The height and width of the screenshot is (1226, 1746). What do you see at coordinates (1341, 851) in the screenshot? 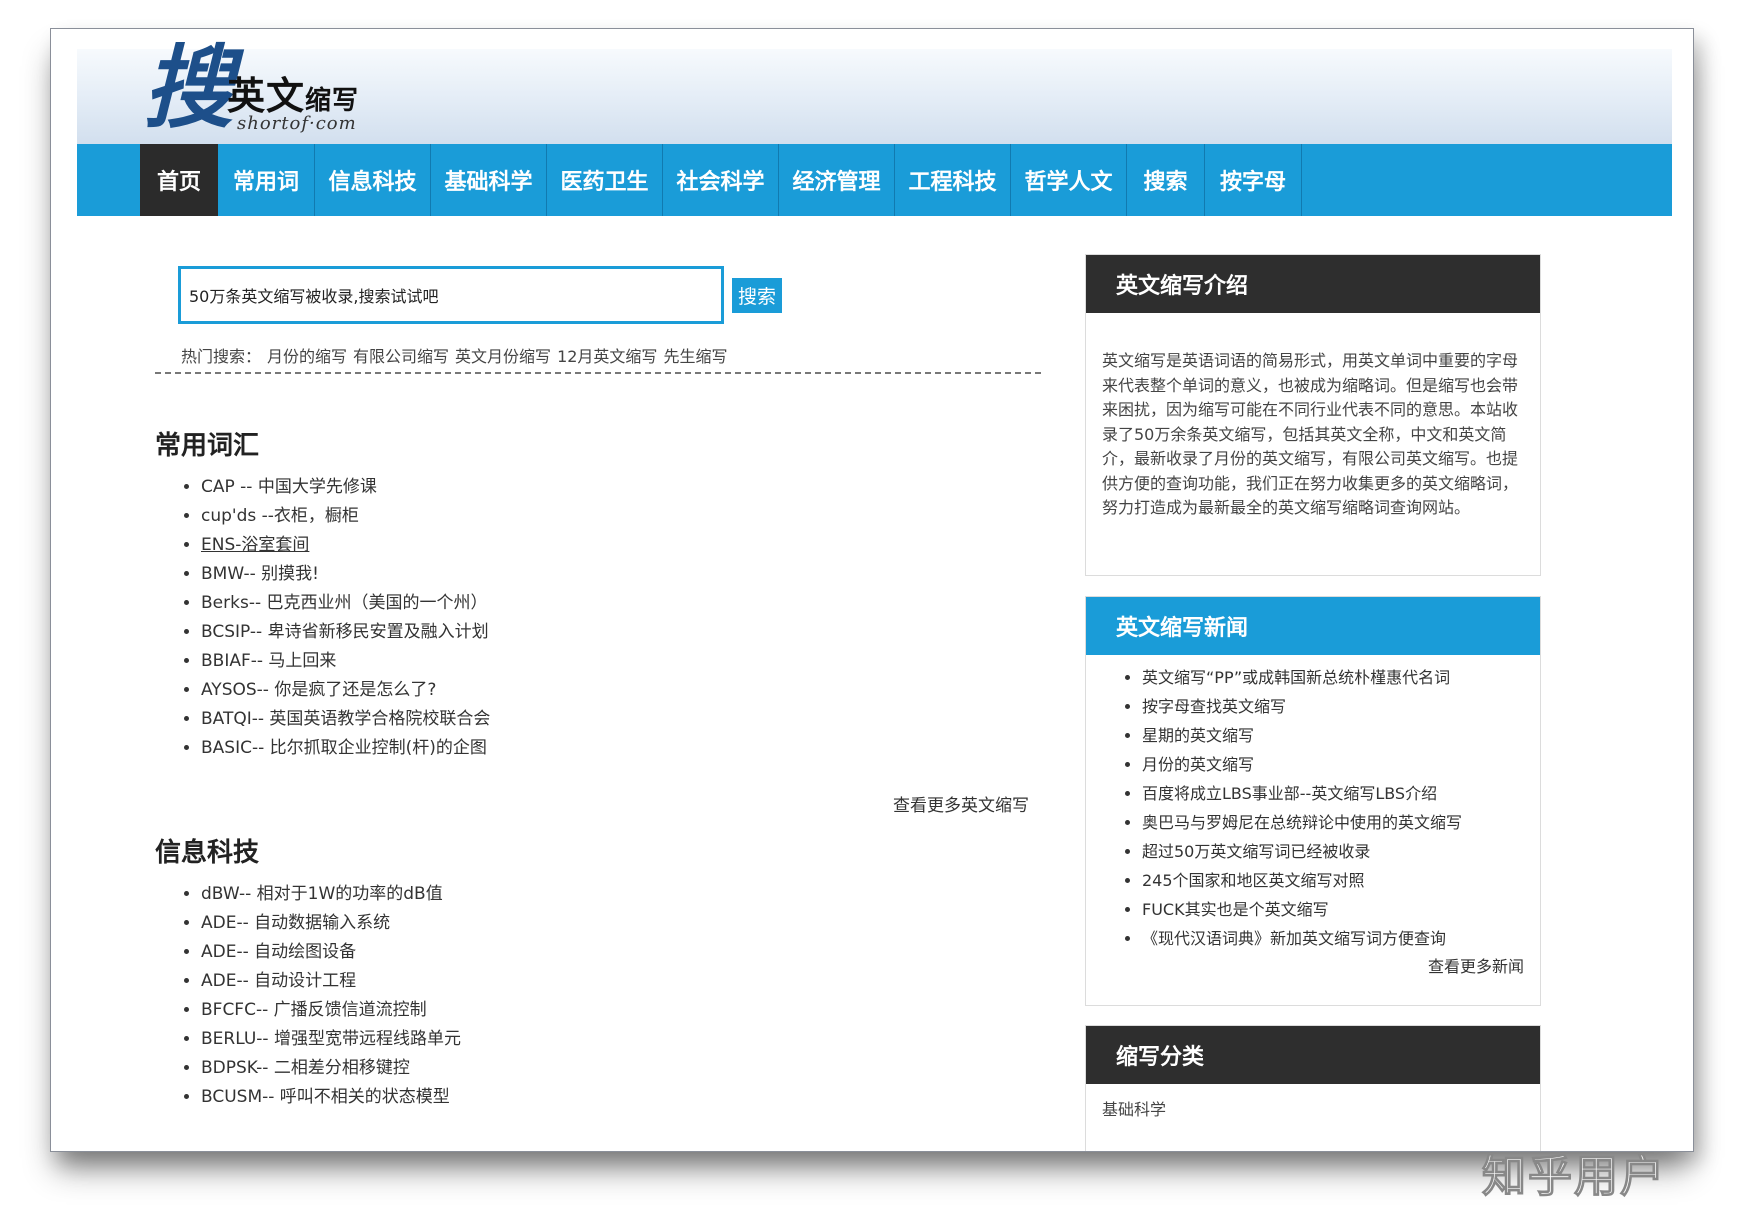
I see `news-item: 超过50万英文缩写词已经被收录` at bounding box center [1341, 851].